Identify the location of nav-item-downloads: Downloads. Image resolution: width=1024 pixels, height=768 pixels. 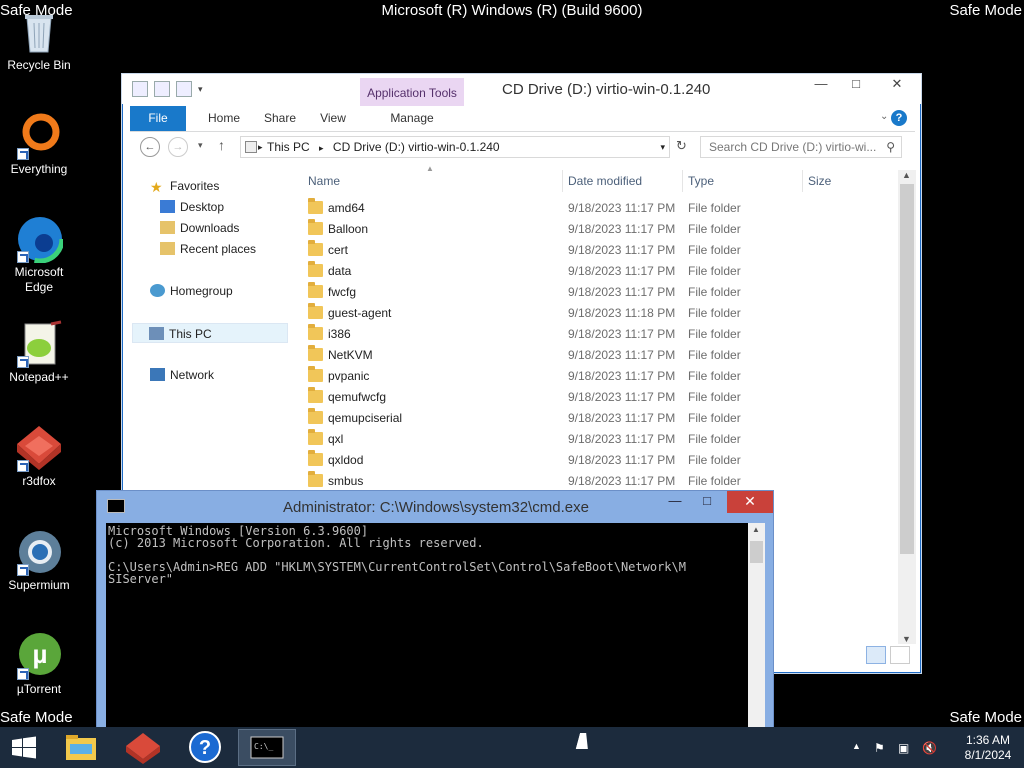
(199, 228).